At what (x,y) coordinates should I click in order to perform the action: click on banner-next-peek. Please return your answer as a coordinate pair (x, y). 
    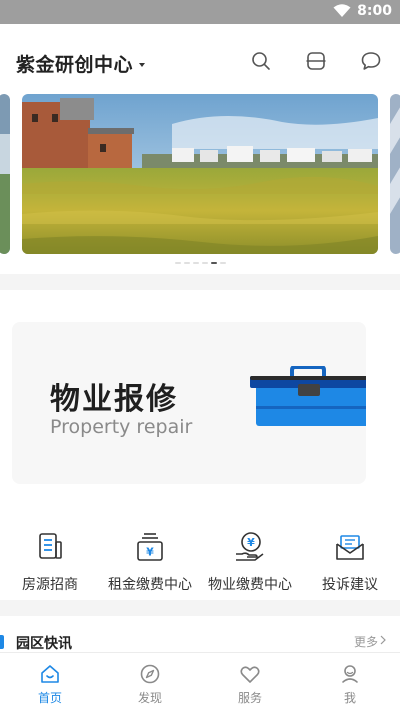
    Looking at the image, I should click on (395, 174).